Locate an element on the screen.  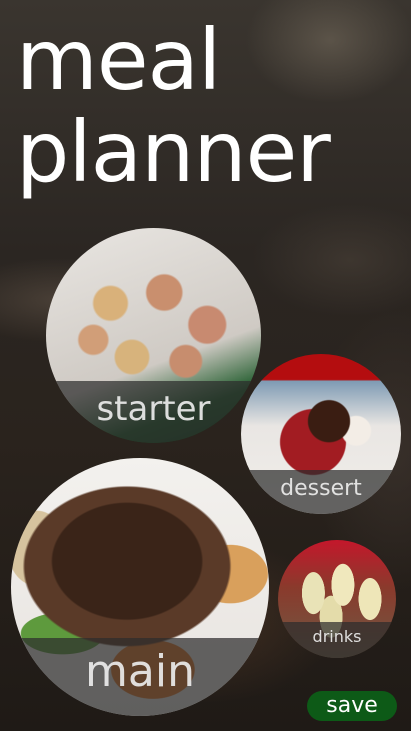
drinks-label: drinks is located at coordinates (337, 640).